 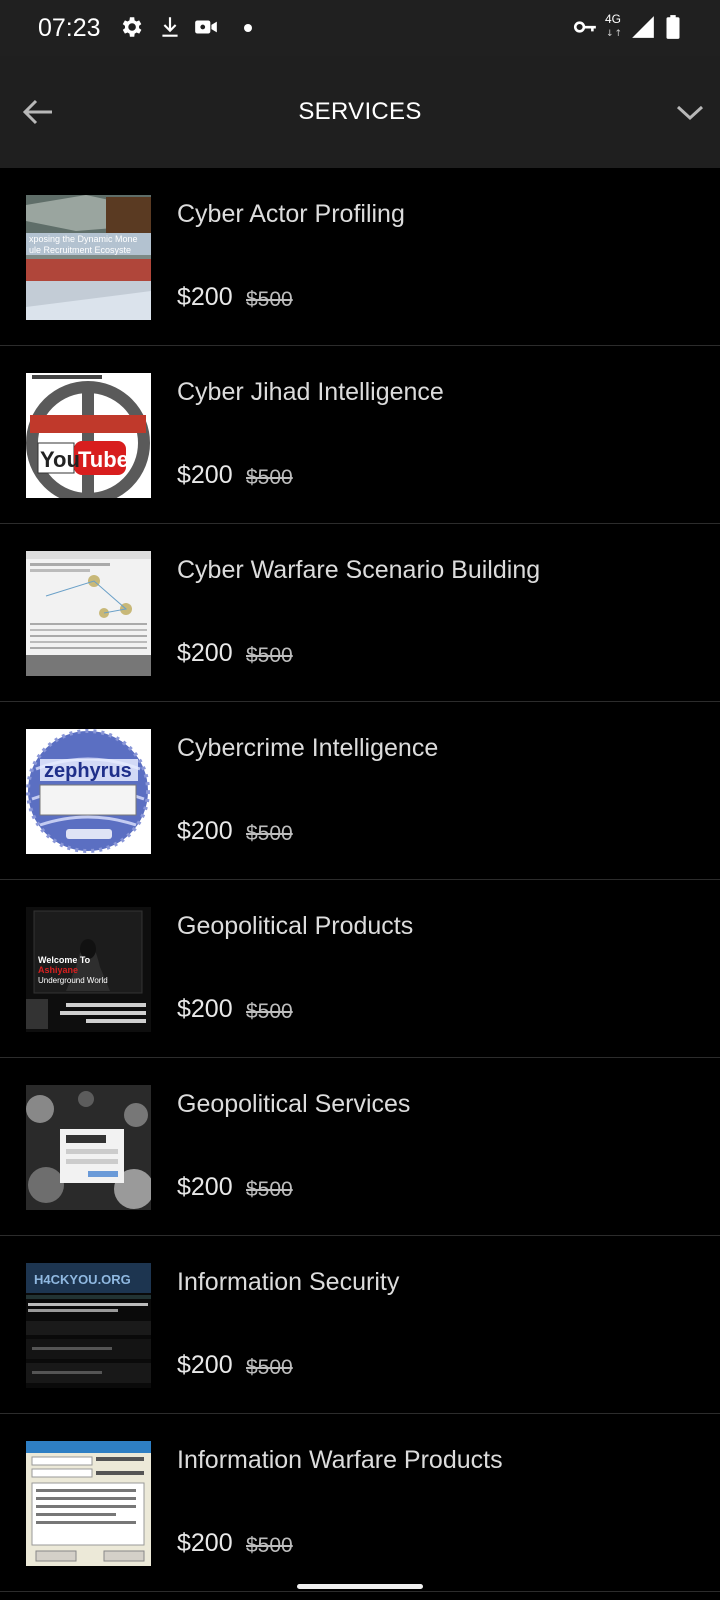 I want to click on service-name: Cybercrime Intelligence, so click(x=308, y=748).